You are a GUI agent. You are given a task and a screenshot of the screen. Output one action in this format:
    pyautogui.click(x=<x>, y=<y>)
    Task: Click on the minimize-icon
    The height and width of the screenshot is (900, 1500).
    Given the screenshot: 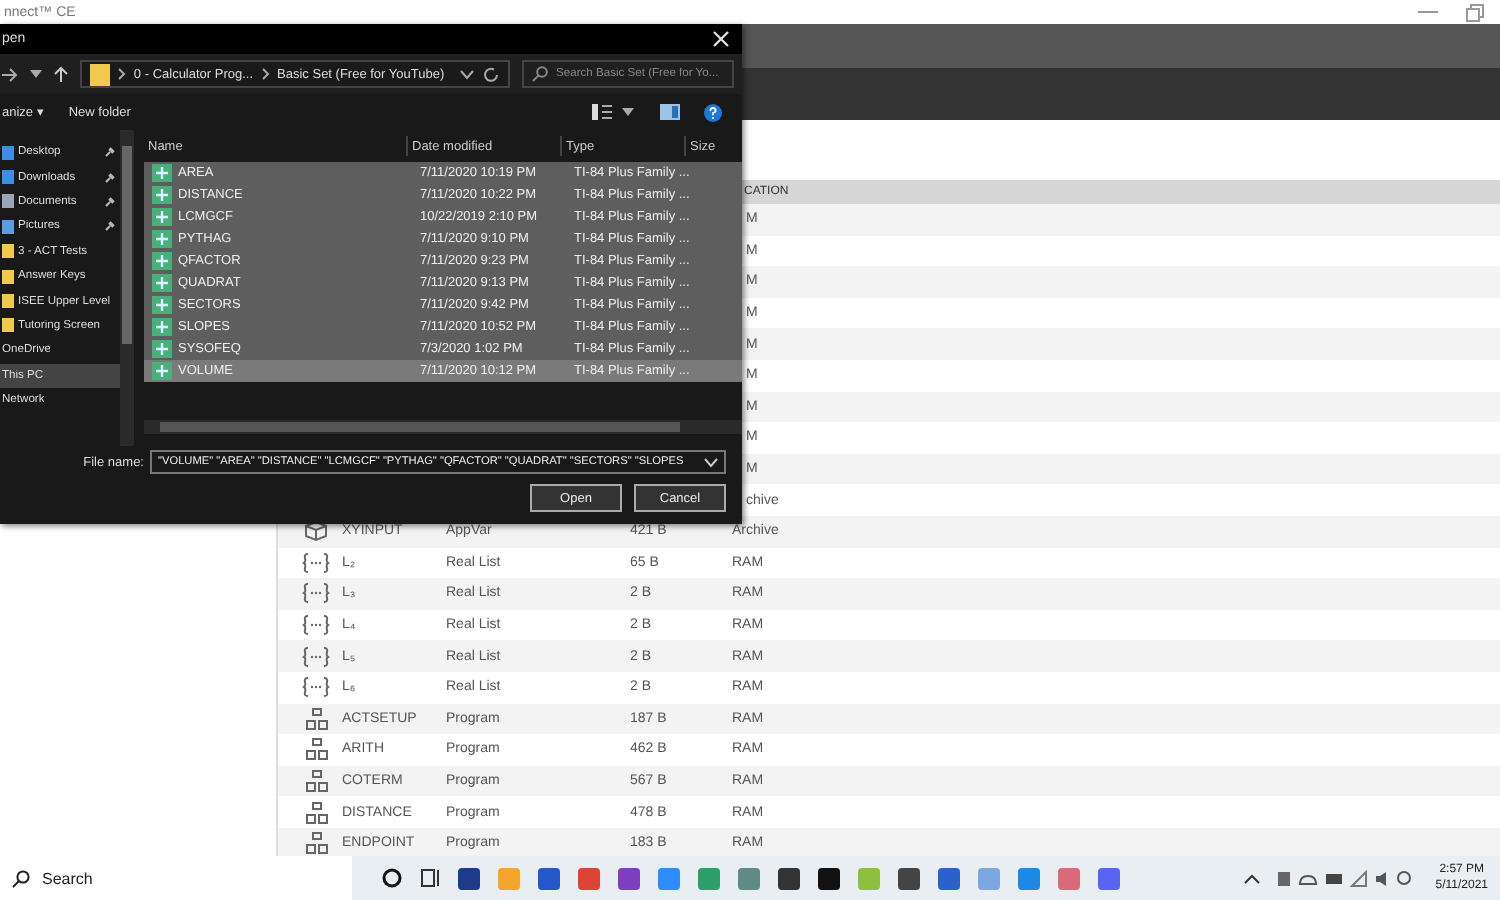 What is the action you would take?
    pyautogui.click(x=1428, y=12)
    